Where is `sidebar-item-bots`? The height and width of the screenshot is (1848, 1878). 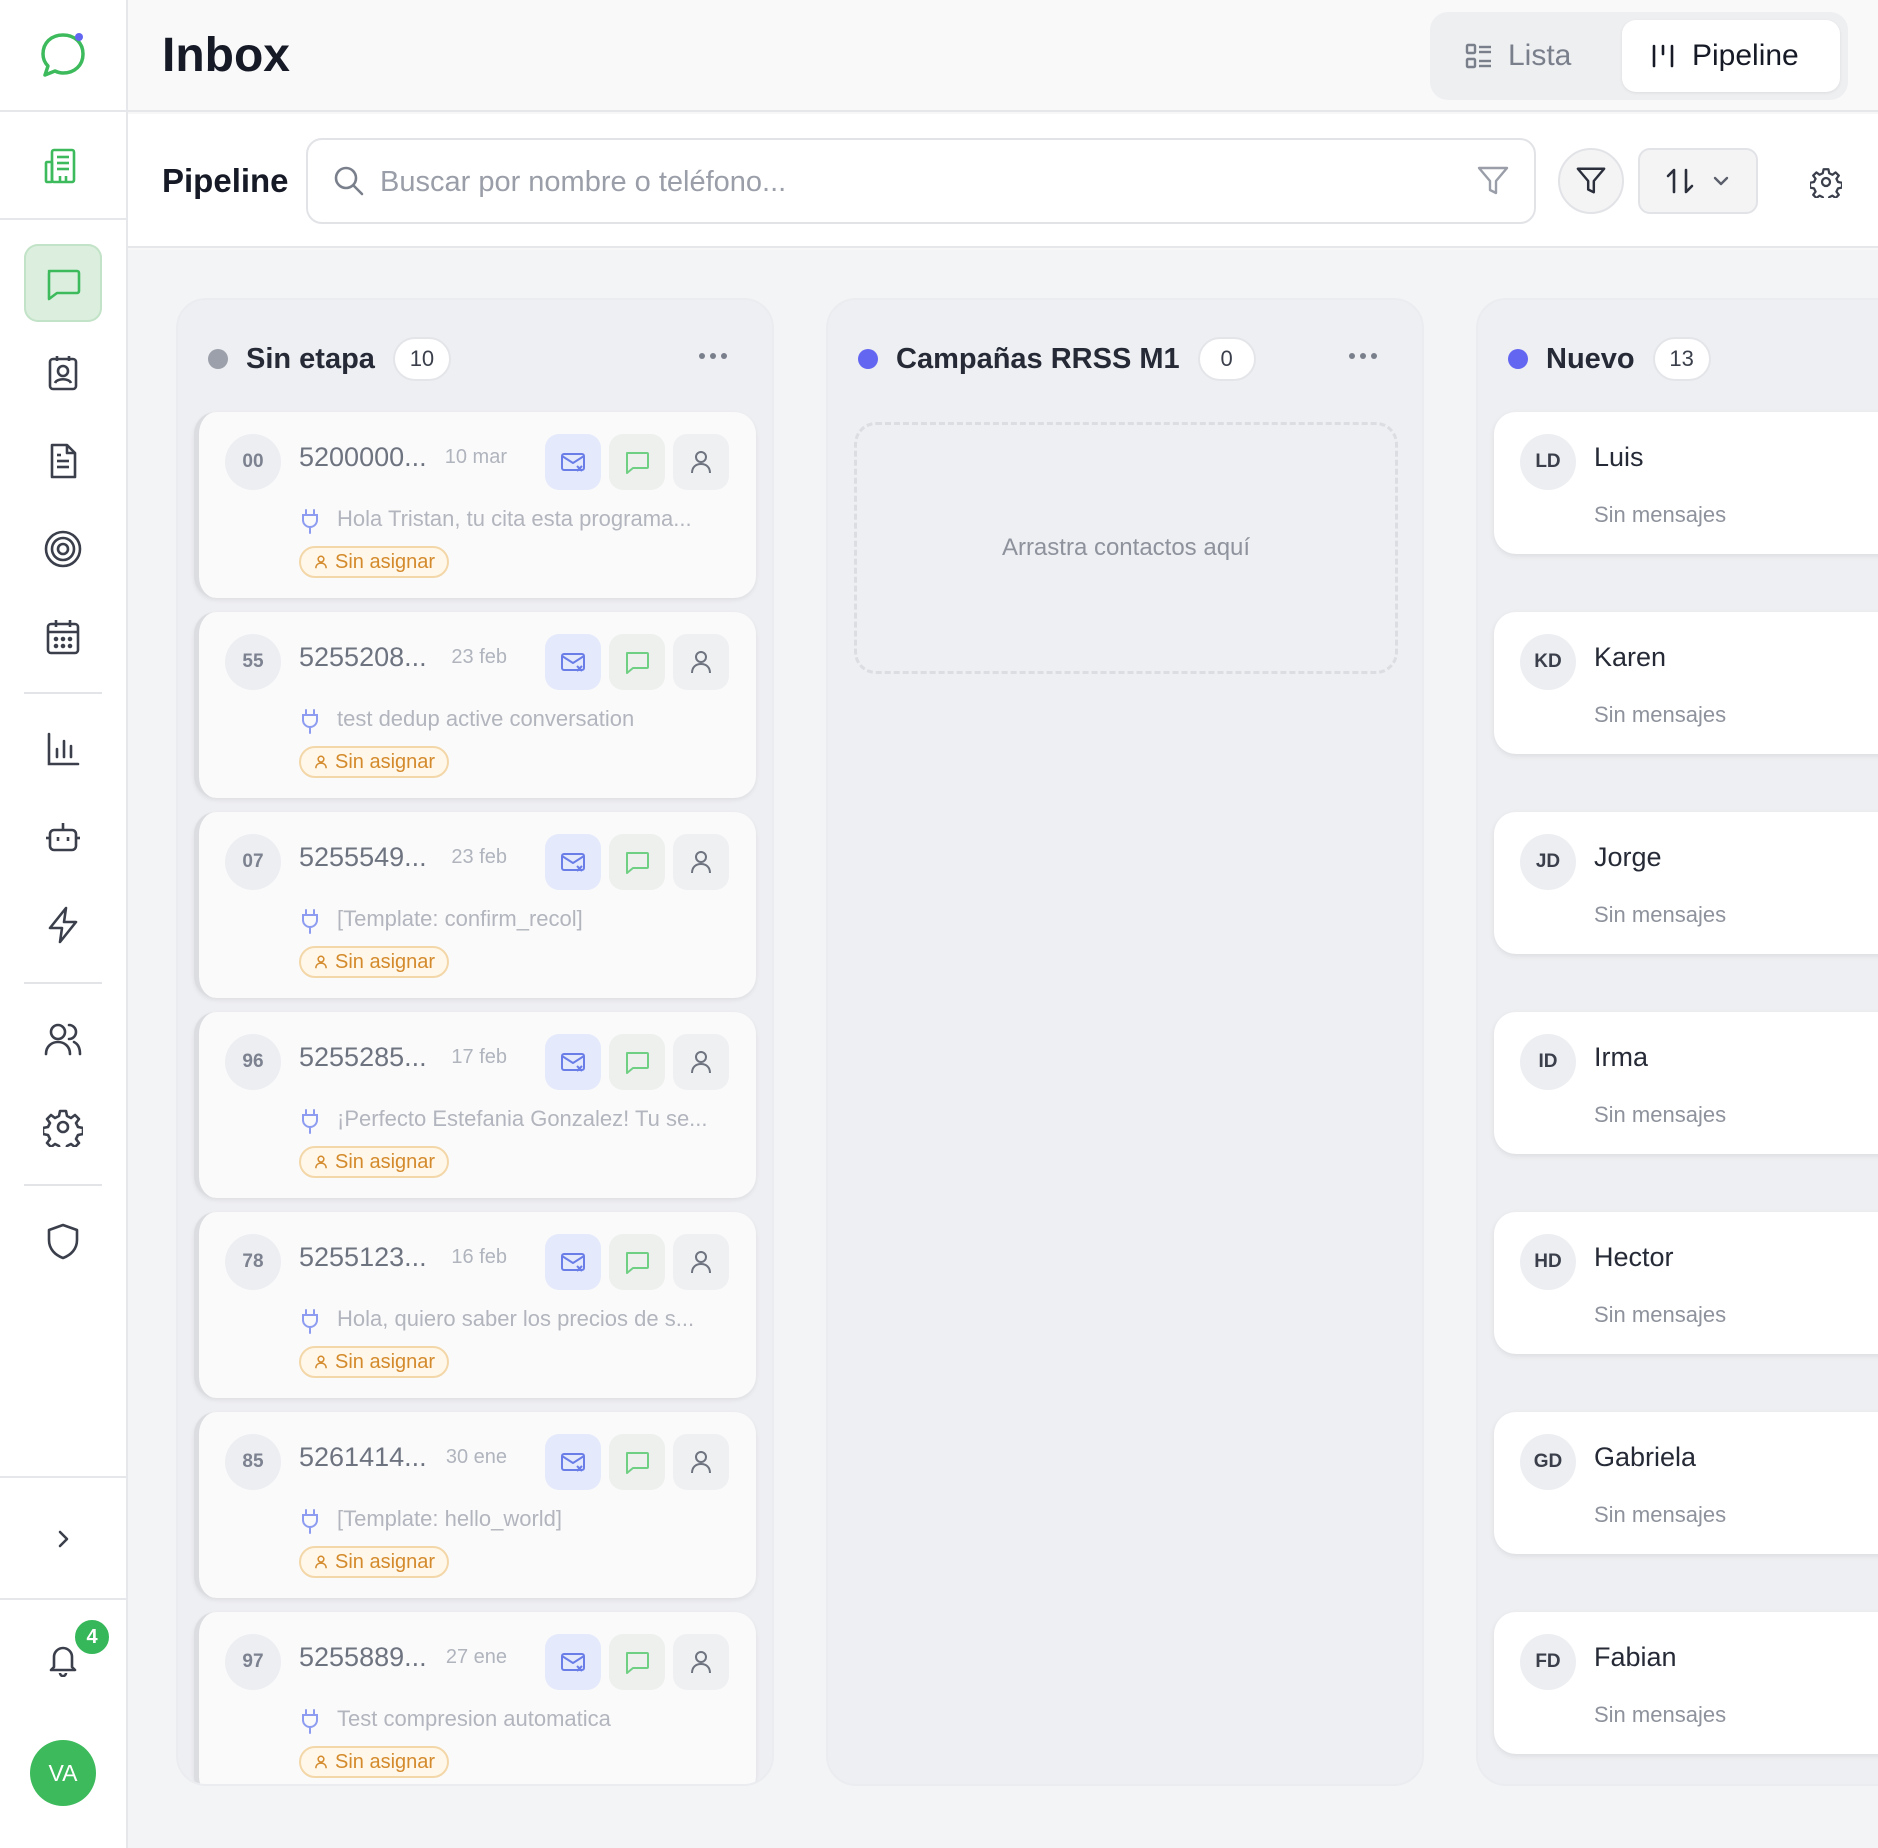
sidebar-item-bots is located at coordinates (63, 837).